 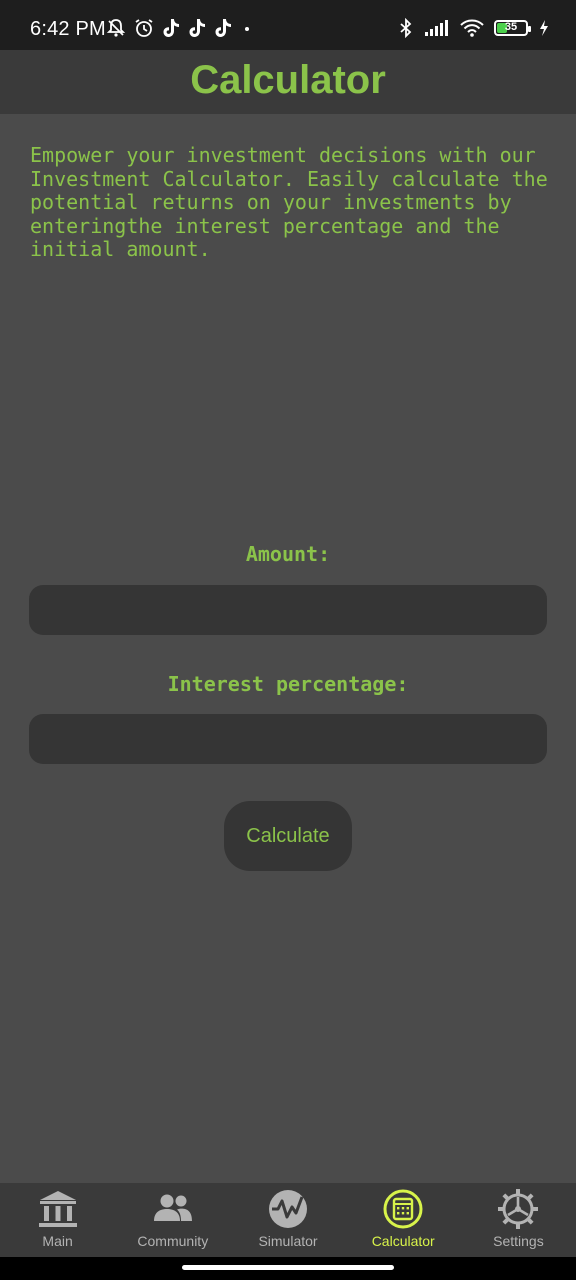 What do you see at coordinates (180, 28) in the screenshot?
I see `status-left-icons` at bounding box center [180, 28].